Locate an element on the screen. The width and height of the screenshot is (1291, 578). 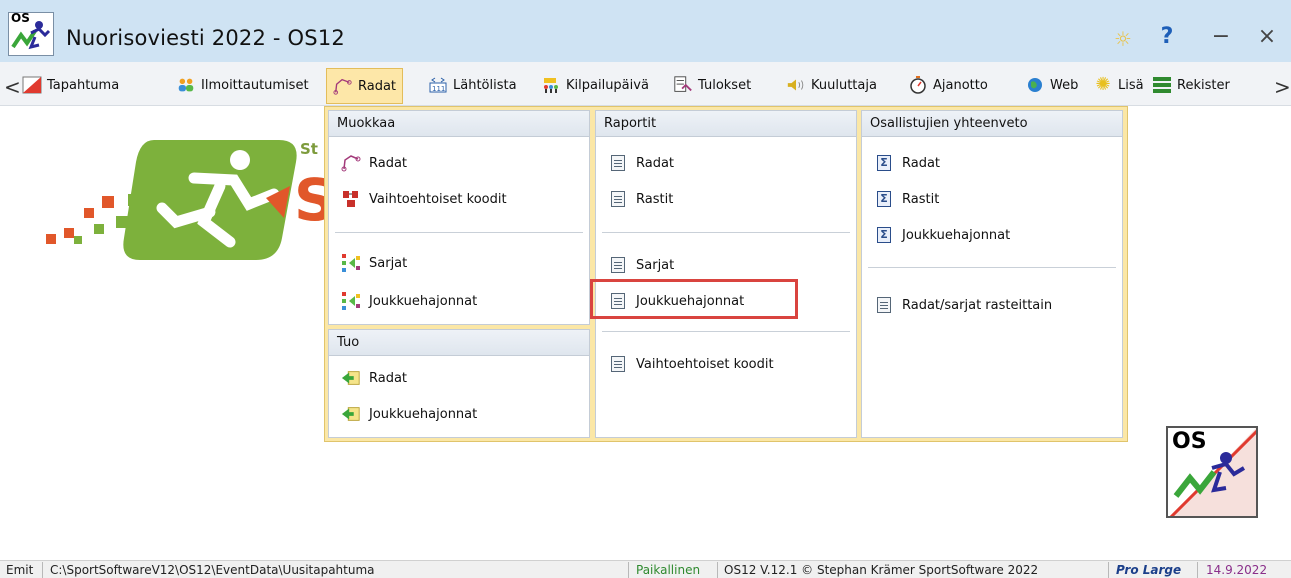
scroll-right-icon: > is located at coordinates (1282, 87).